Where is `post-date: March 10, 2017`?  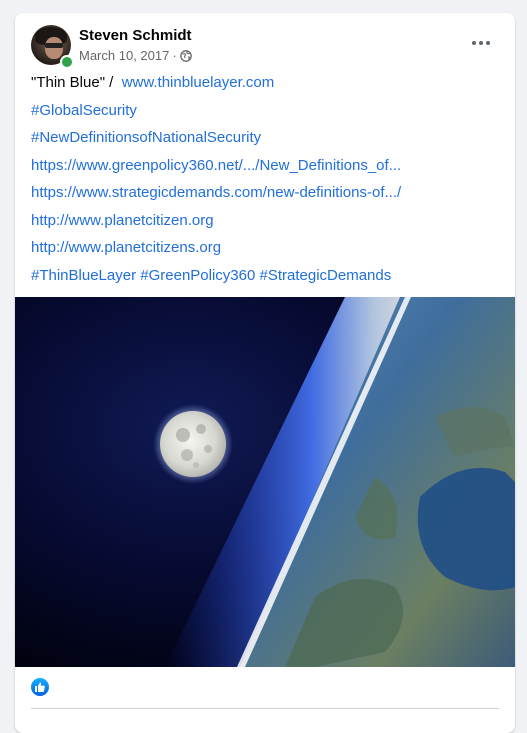 post-date: March 10, 2017 is located at coordinates (124, 55).